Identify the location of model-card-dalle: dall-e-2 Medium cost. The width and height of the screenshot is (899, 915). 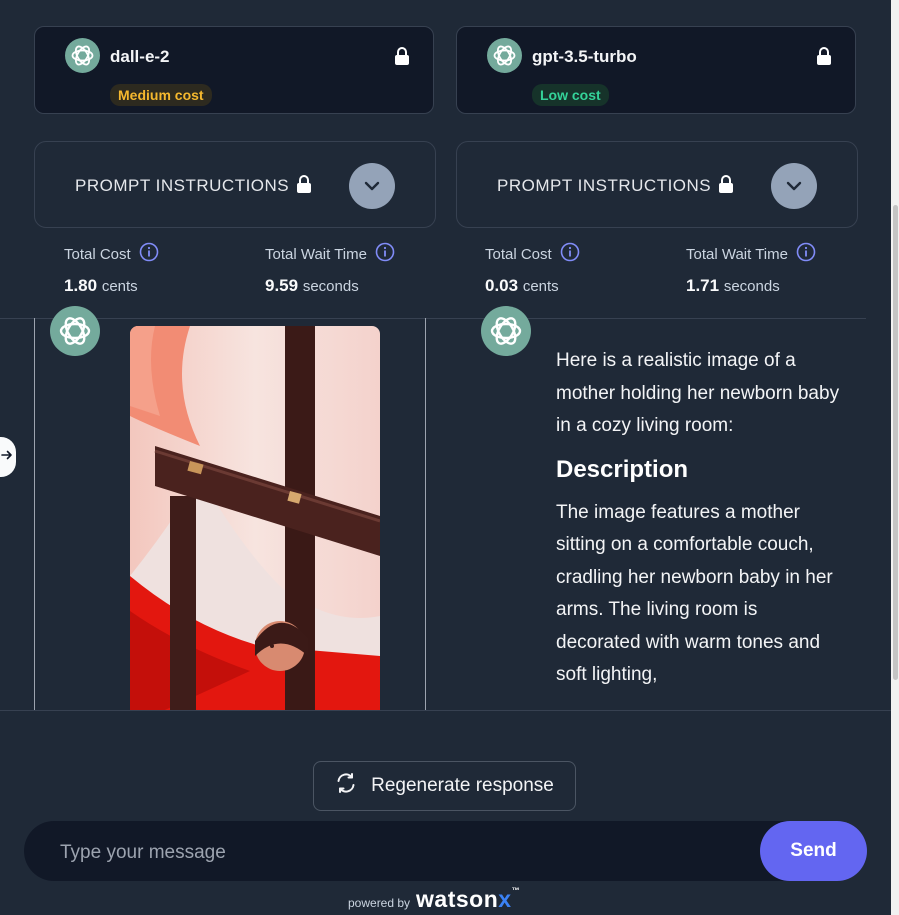
(234, 70).